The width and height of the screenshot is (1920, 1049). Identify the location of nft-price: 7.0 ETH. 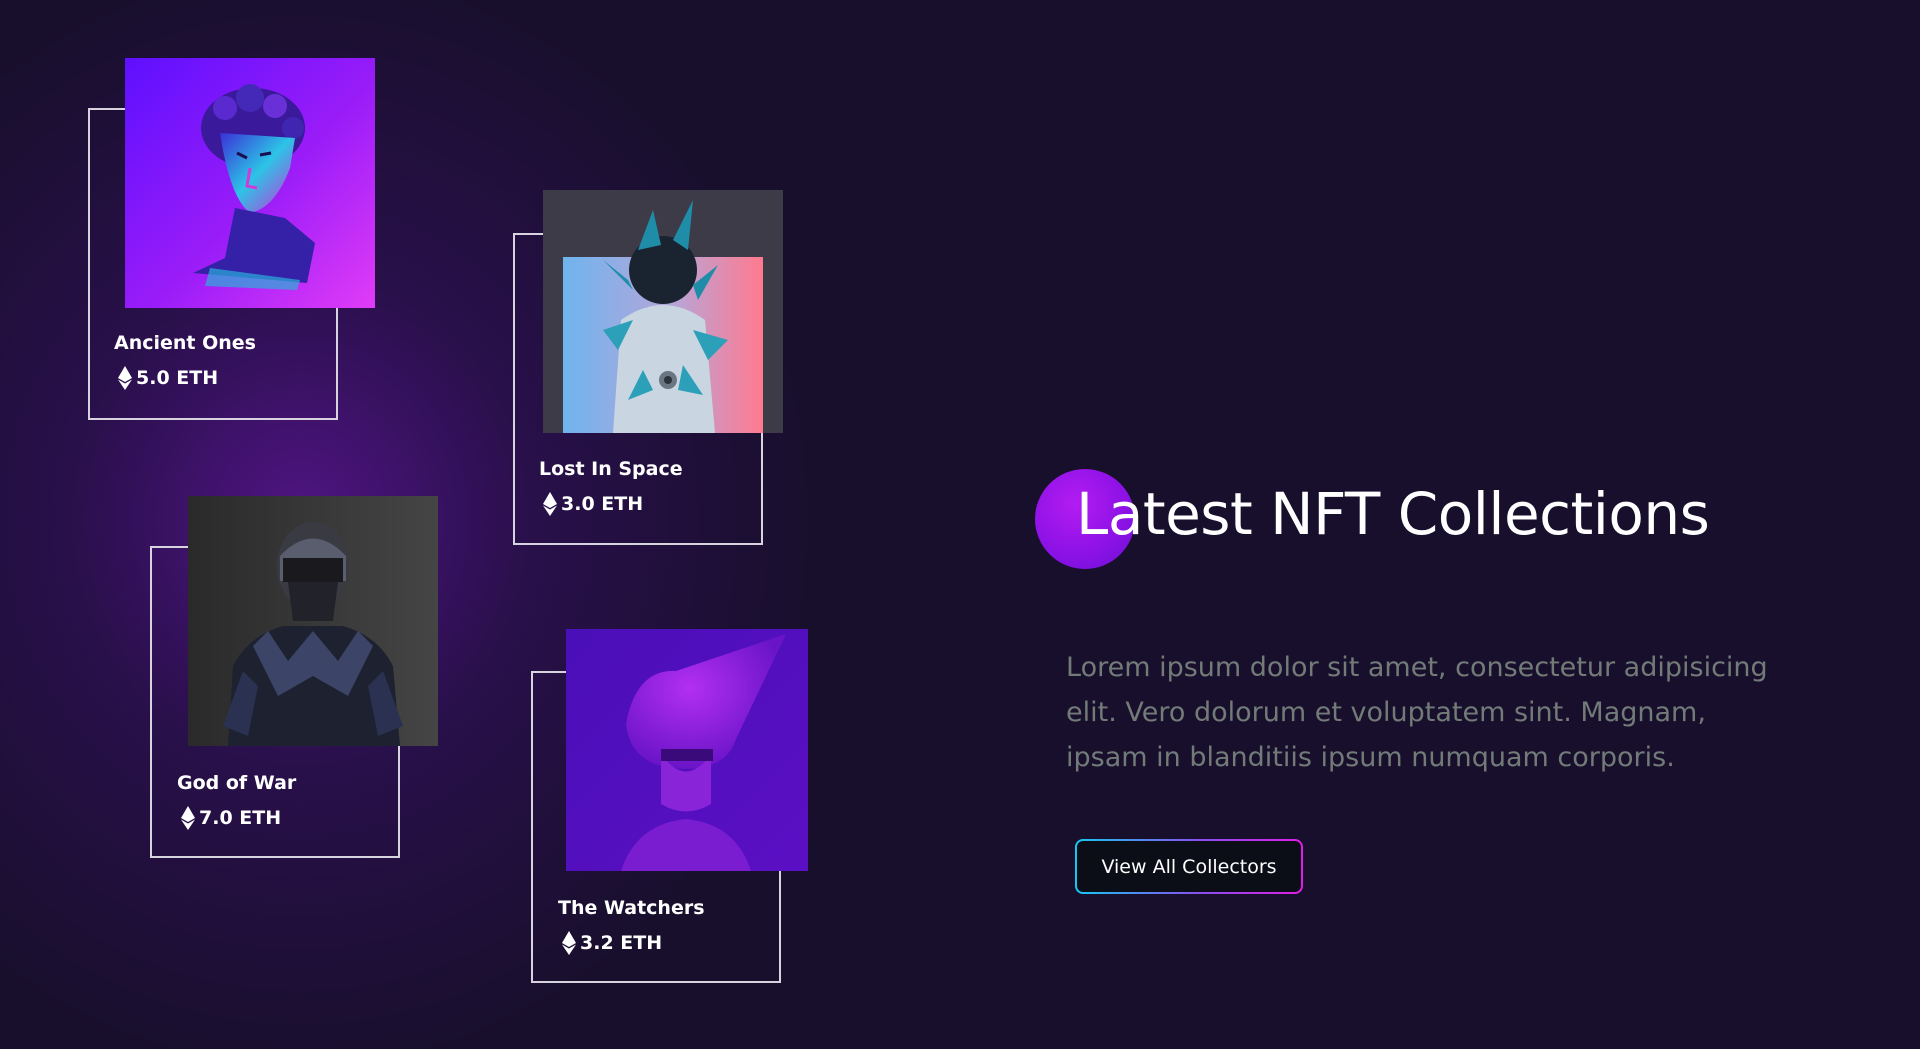
(231, 818).